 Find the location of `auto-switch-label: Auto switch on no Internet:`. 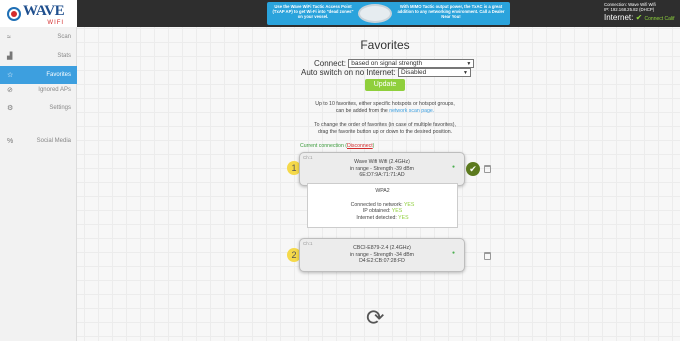

auto-switch-label: Auto switch on no Internet: is located at coordinates (348, 72).